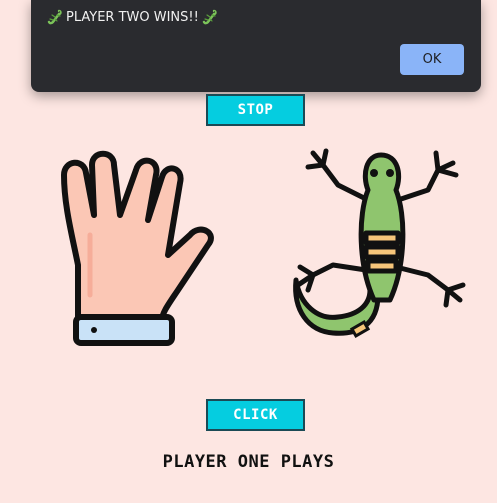 The image size is (497, 503). What do you see at coordinates (379, 243) in the screenshot?
I see `lizard-icon` at bounding box center [379, 243].